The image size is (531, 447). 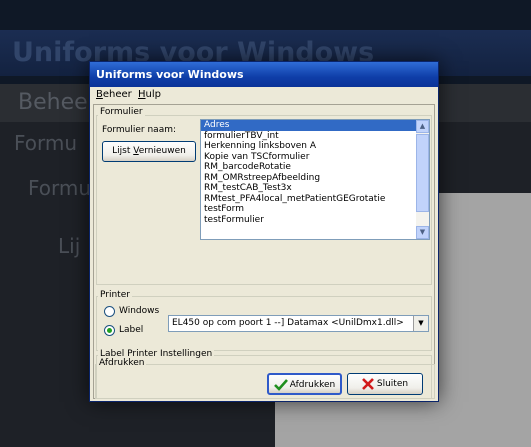 What do you see at coordinates (117, 94) in the screenshot?
I see `menu-beheer-rest: eheer` at bounding box center [117, 94].